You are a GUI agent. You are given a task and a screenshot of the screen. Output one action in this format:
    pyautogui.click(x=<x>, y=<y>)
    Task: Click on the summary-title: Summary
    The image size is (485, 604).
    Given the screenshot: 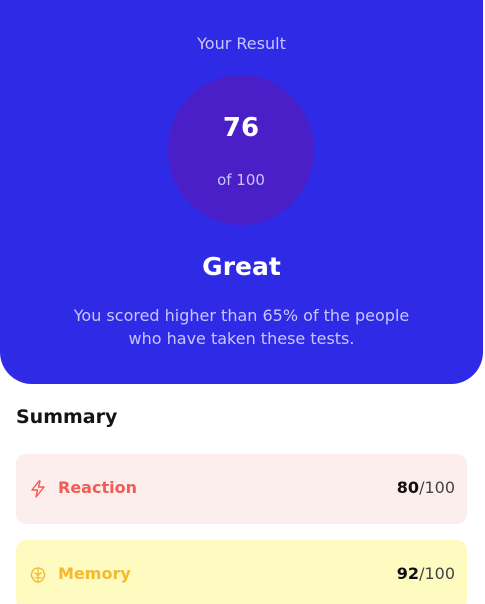 What is the action you would take?
    pyautogui.click(x=67, y=417)
    